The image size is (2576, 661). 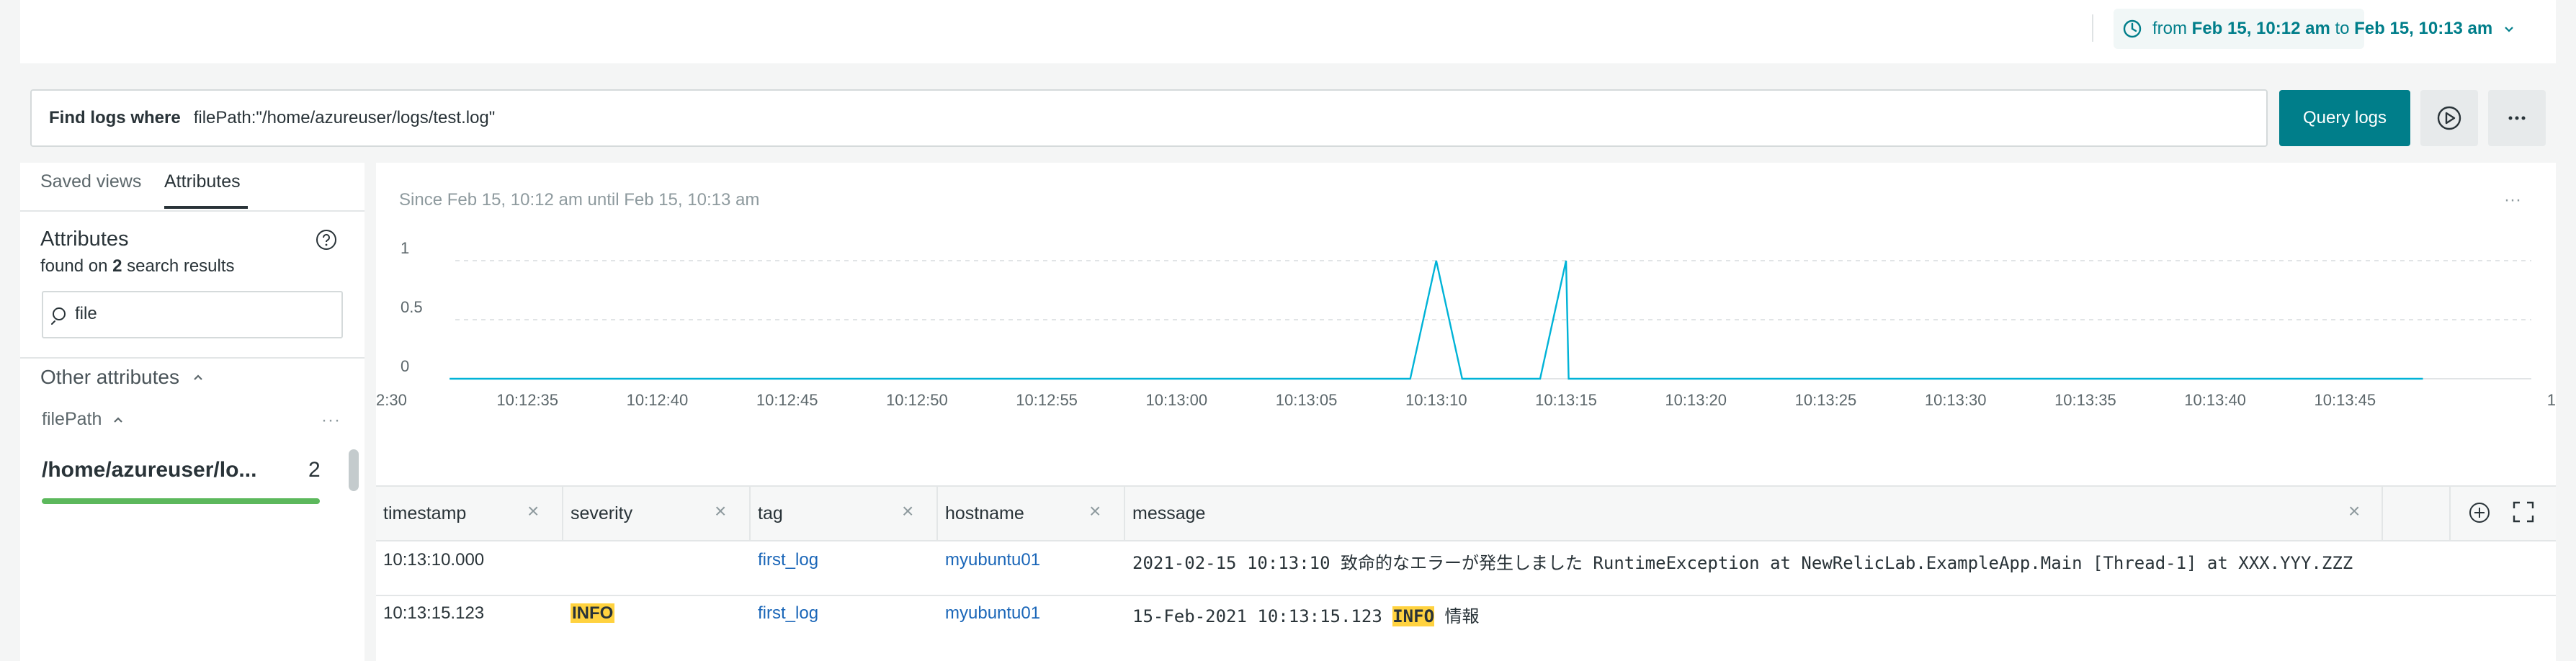 I want to click on x-tick-label: 10:13:25, so click(x=1826, y=400).